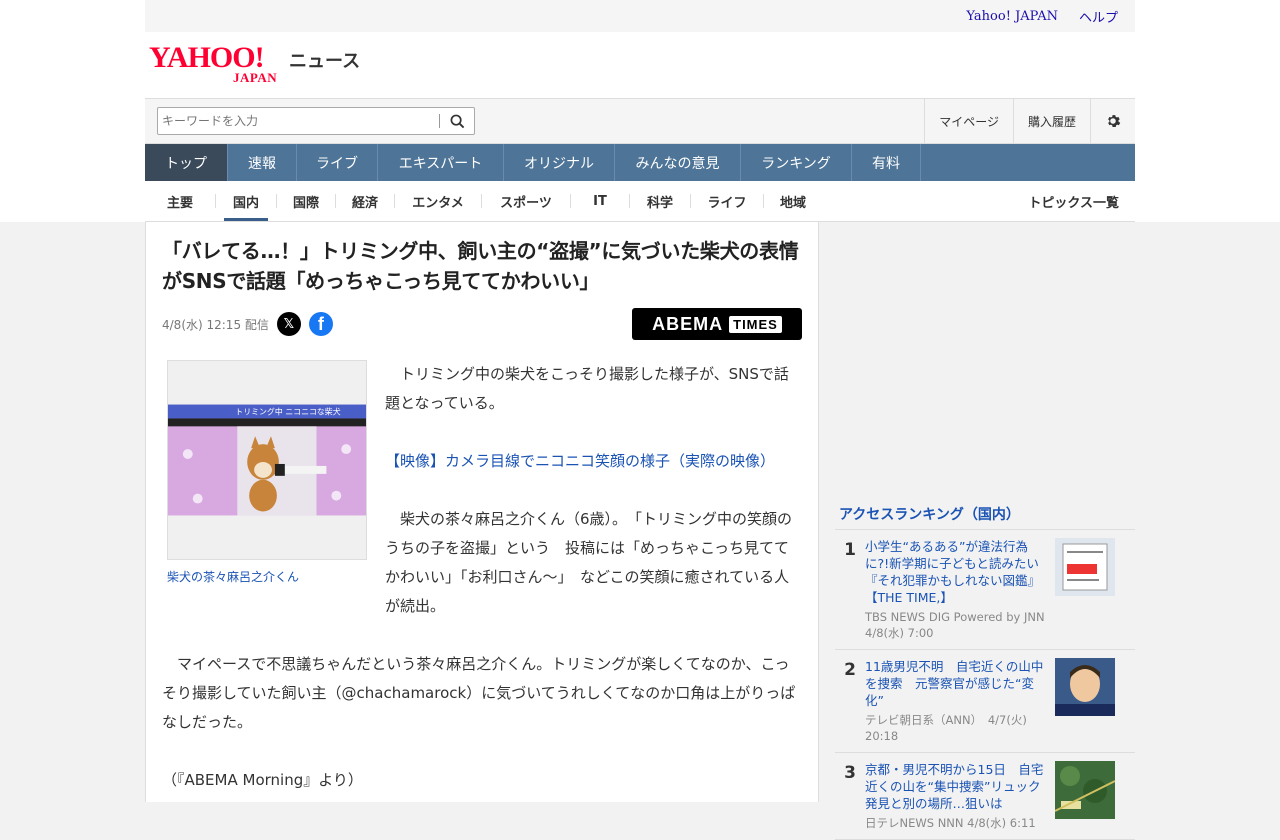 Image resolution: width=1280 pixels, height=840 pixels. I want to click on gnav-original: オリジナル, so click(559, 162).